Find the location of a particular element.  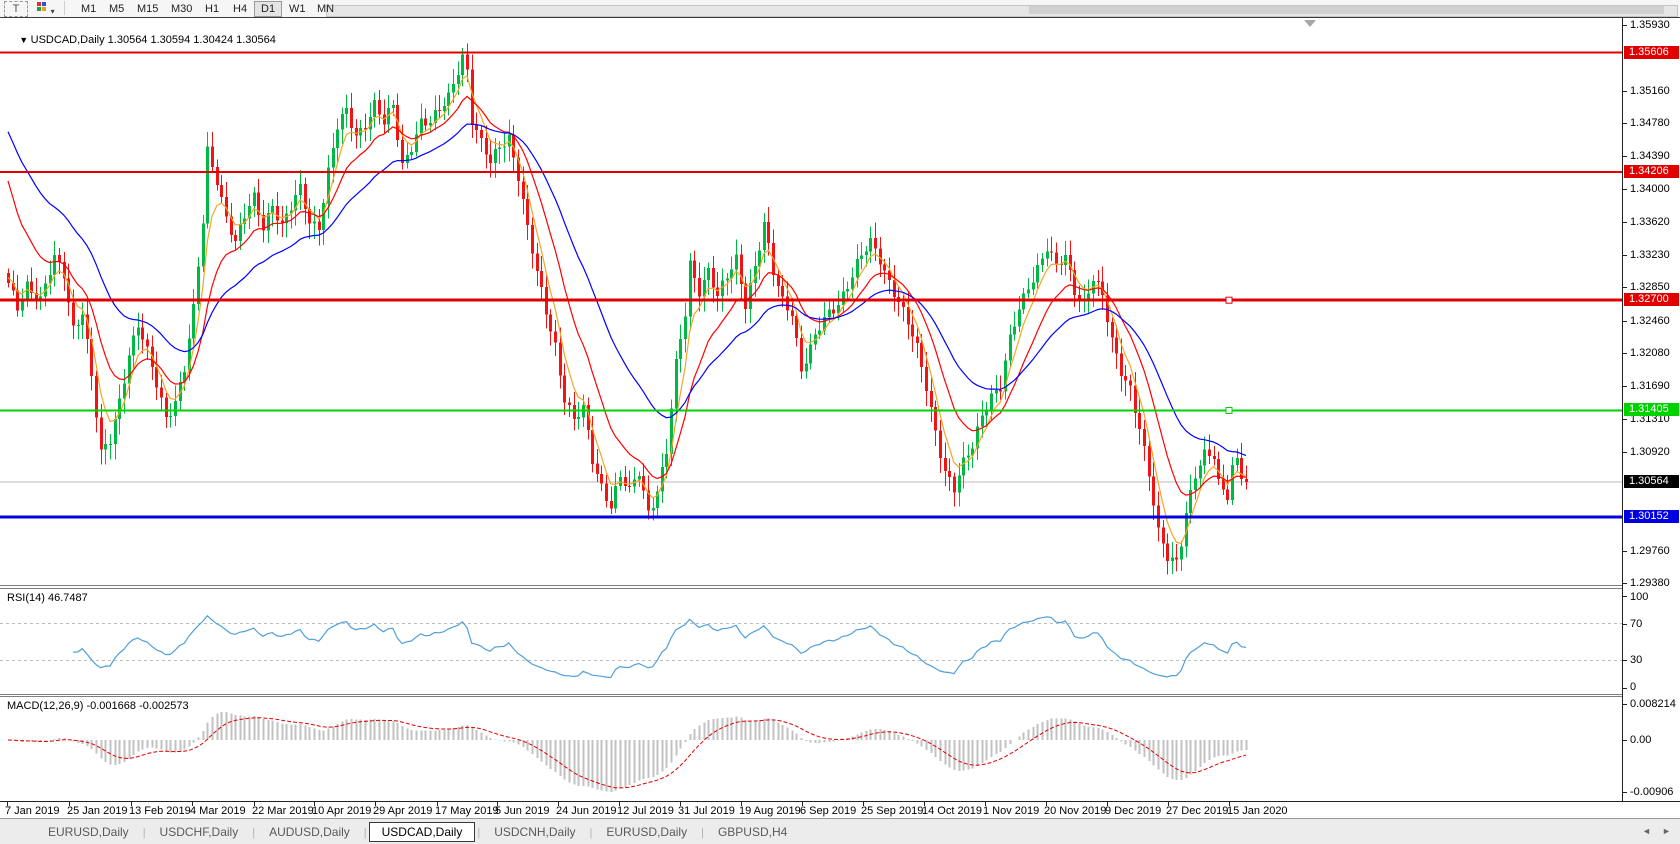

rsi-panel is located at coordinates (811, 641).